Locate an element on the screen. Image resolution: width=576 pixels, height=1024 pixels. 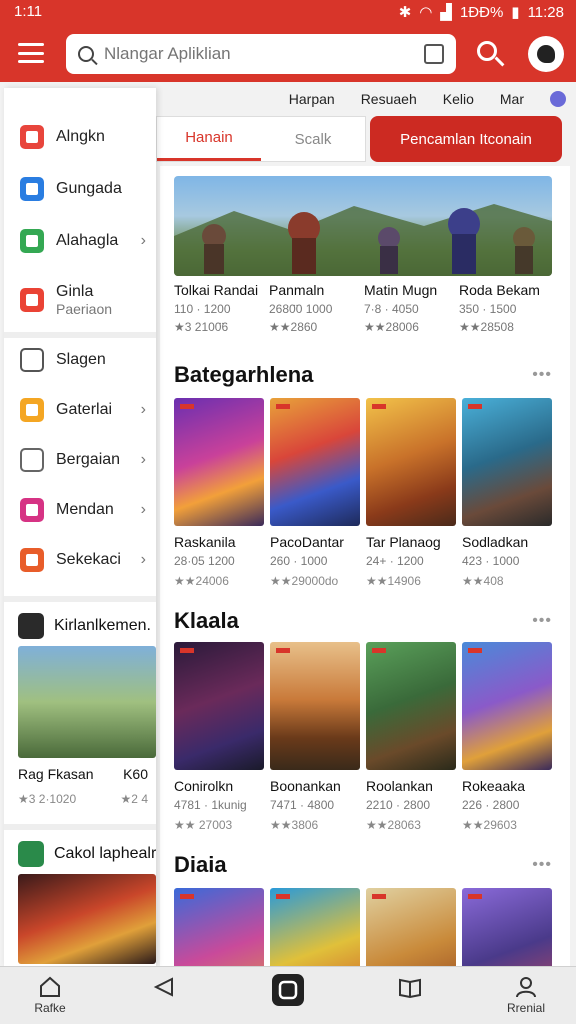
sub-links: Harpan Resuaeh Kelio Mar is located at coordinates (368, 99).